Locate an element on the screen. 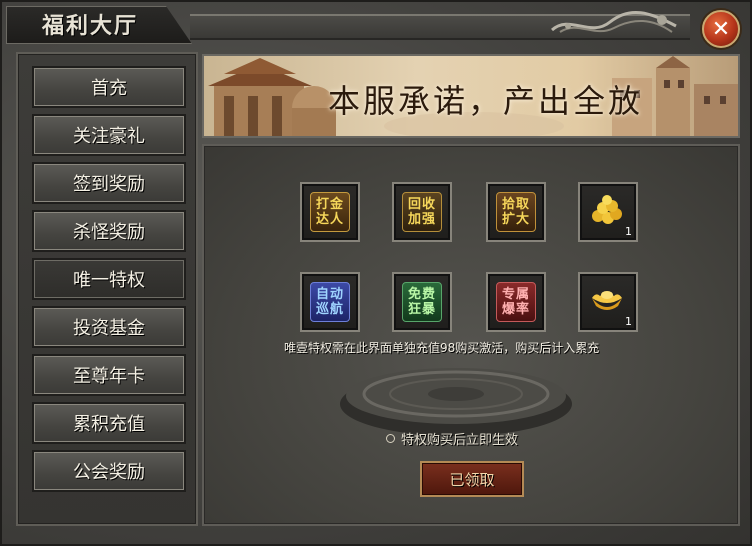  badge-line1: 专属 is located at coordinates (515, 294).